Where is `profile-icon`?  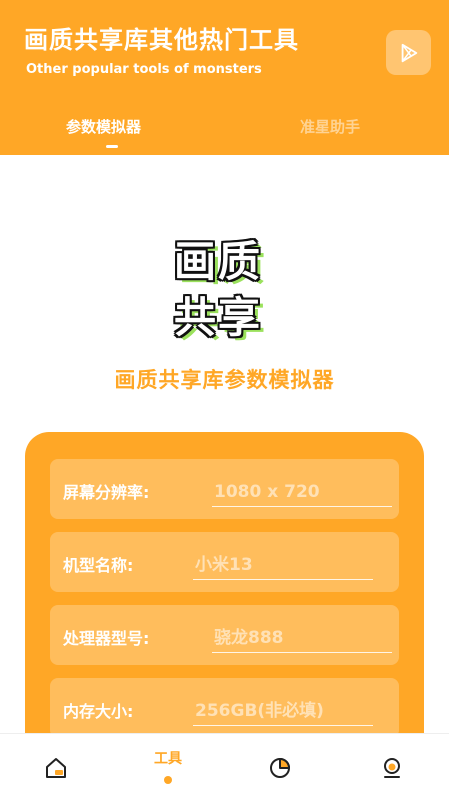
profile-icon is located at coordinates (392, 768).